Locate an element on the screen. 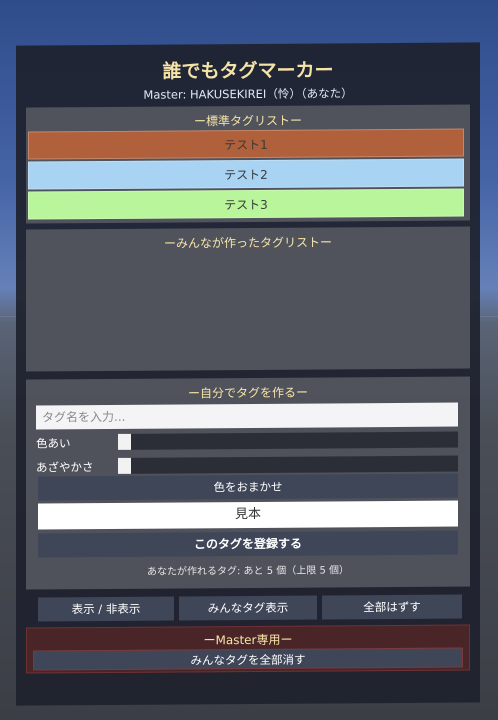  standard-tag-list: ー標準タグリストー テスト1 テスト2 テスト3 is located at coordinates (248, 164).